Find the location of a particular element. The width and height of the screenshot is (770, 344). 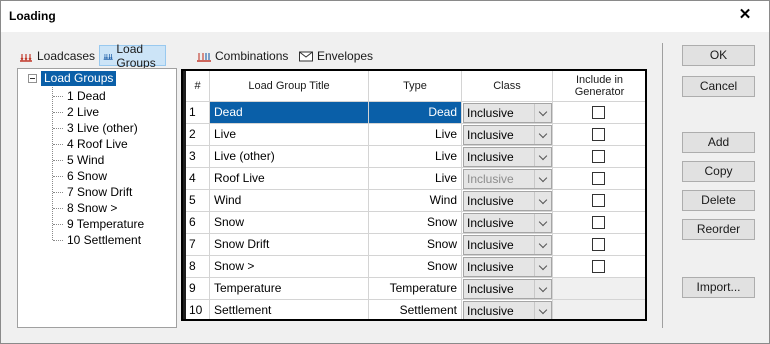

type-cell: Wind is located at coordinates (415, 201).